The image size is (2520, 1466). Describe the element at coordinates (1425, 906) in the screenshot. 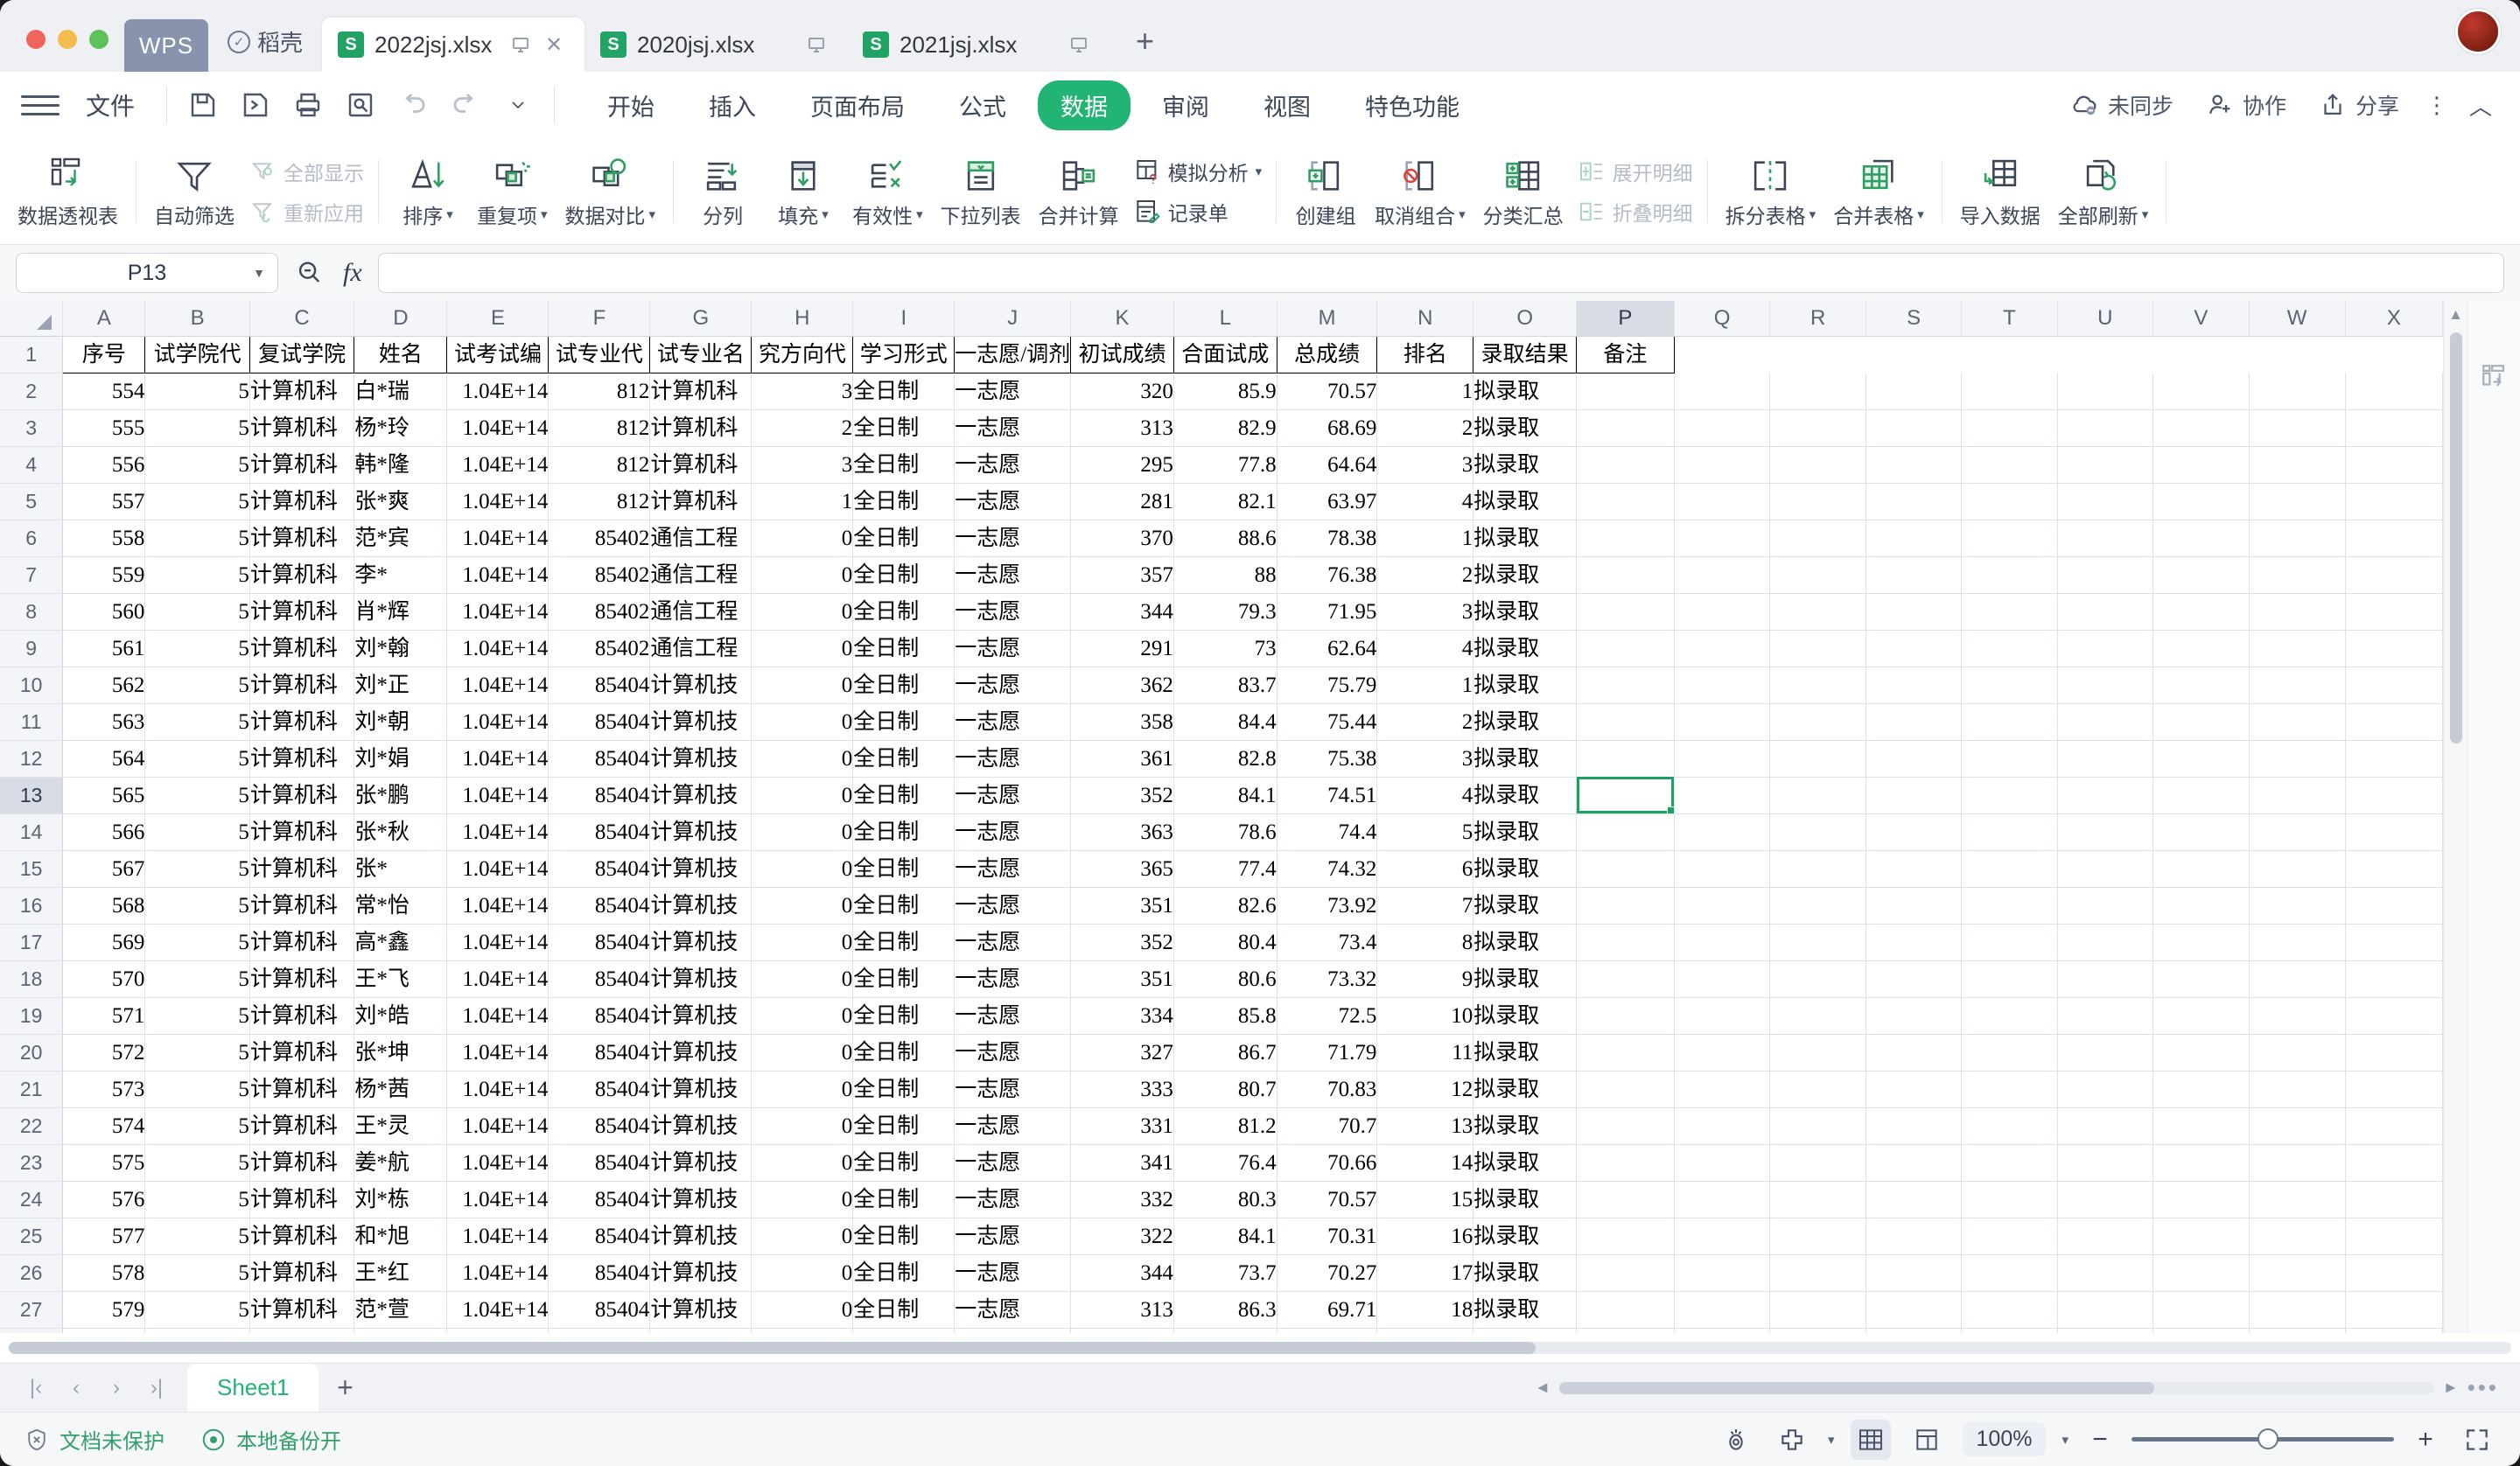

I see `data-cell: 7` at that location.